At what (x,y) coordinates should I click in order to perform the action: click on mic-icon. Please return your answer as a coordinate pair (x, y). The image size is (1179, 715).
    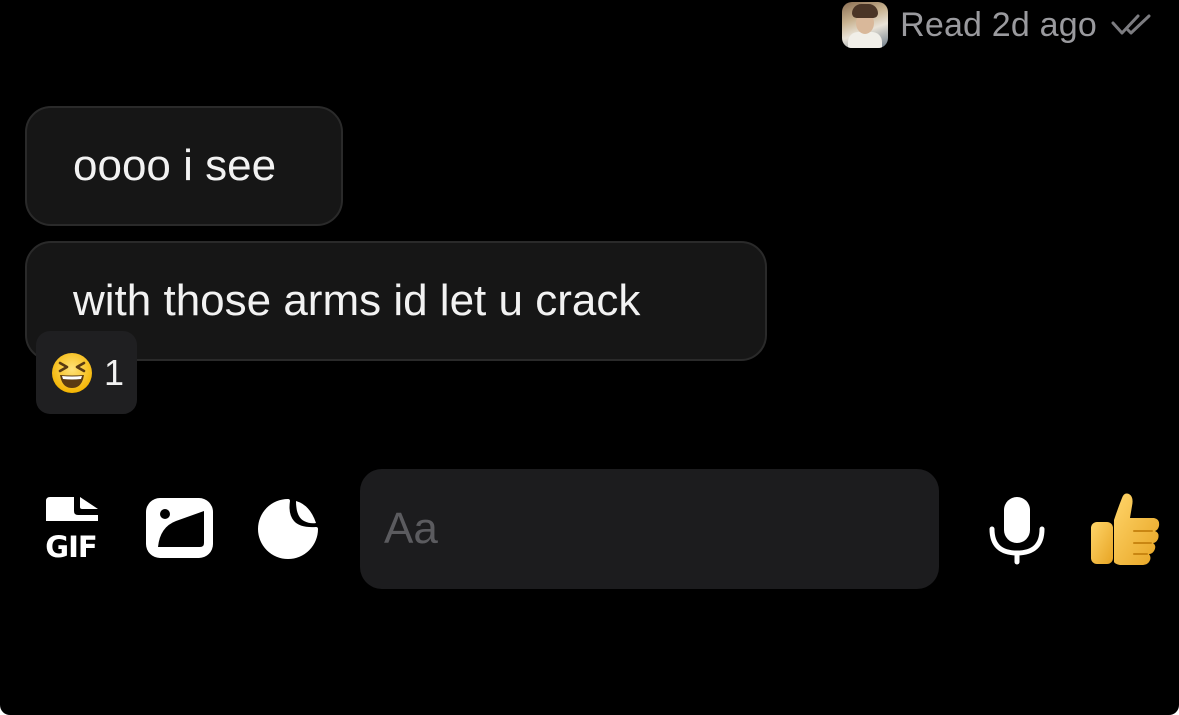
    Looking at the image, I should click on (1017, 532).